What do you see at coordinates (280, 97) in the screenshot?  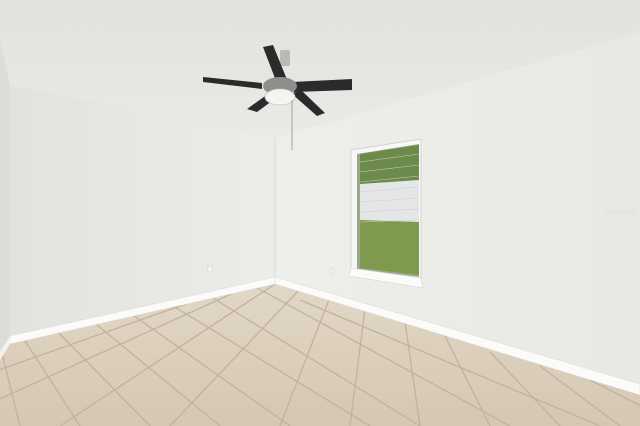 I see `fan-light` at bounding box center [280, 97].